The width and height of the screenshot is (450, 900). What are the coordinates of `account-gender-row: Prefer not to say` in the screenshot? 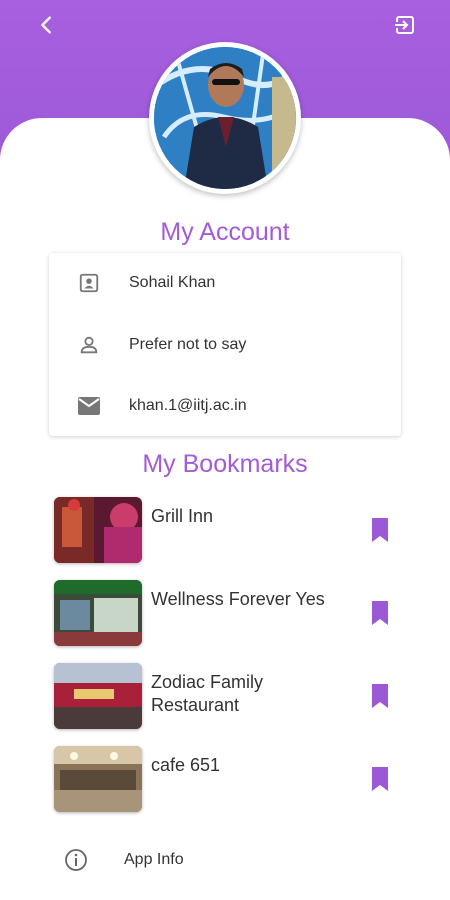 It's located at (225, 345).